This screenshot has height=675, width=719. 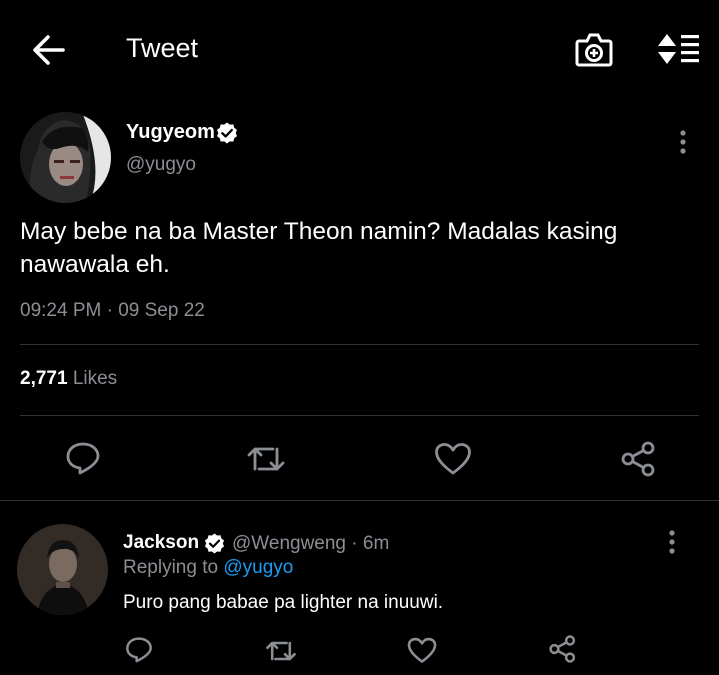 What do you see at coordinates (376, 543) in the screenshot?
I see `reply-time: 6m` at bounding box center [376, 543].